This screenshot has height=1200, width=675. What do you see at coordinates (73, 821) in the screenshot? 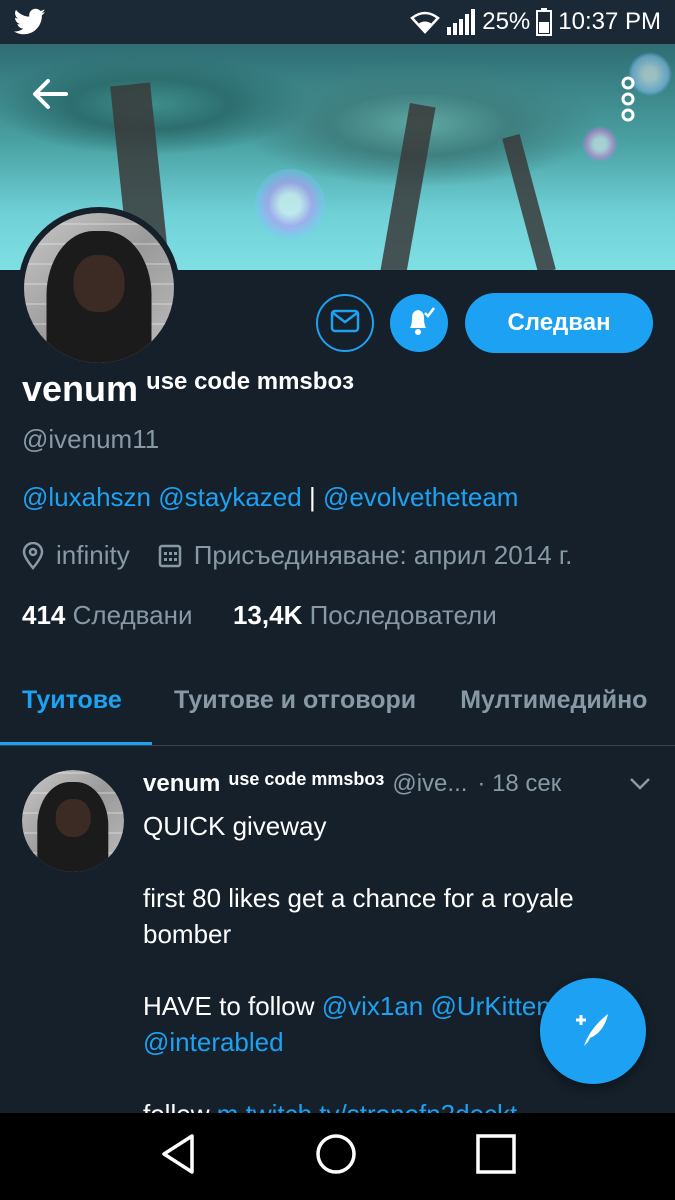
I see `tweet-avatar` at bounding box center [73, 821].